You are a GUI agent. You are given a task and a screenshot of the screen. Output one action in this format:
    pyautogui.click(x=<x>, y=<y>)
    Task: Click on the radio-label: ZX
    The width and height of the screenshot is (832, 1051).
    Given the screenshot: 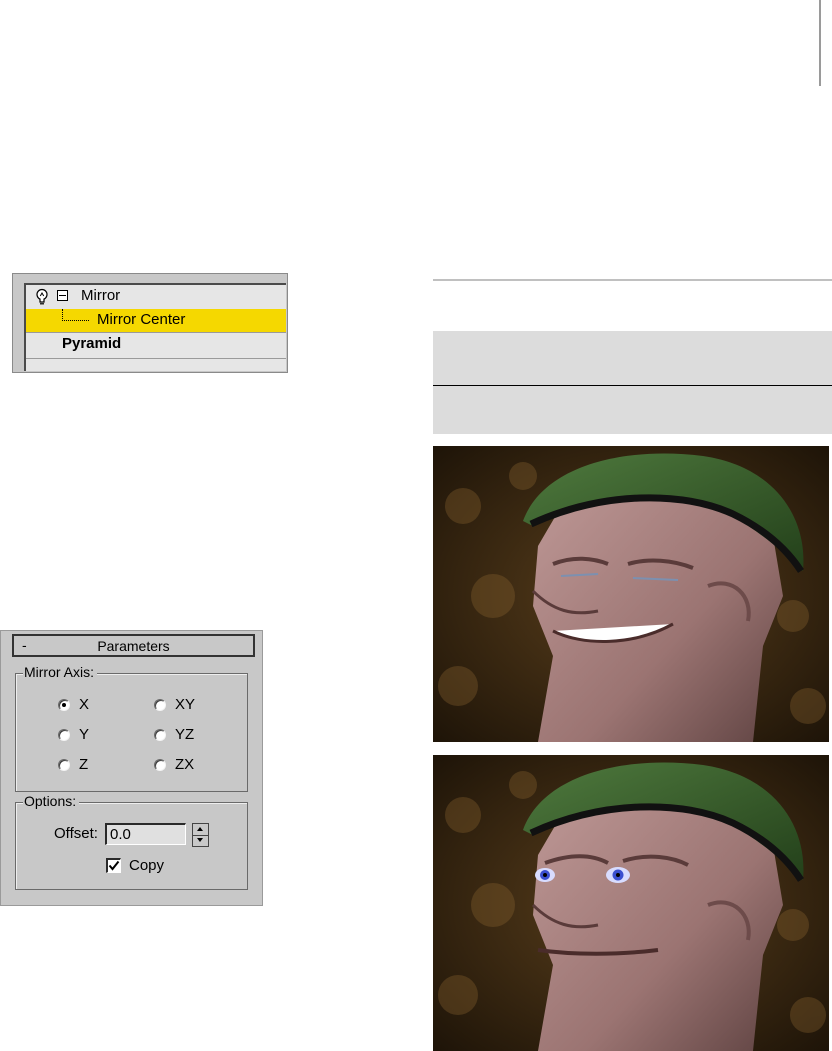 What is the action you would take?
    pyautogui.click(x=185, y=764)
    